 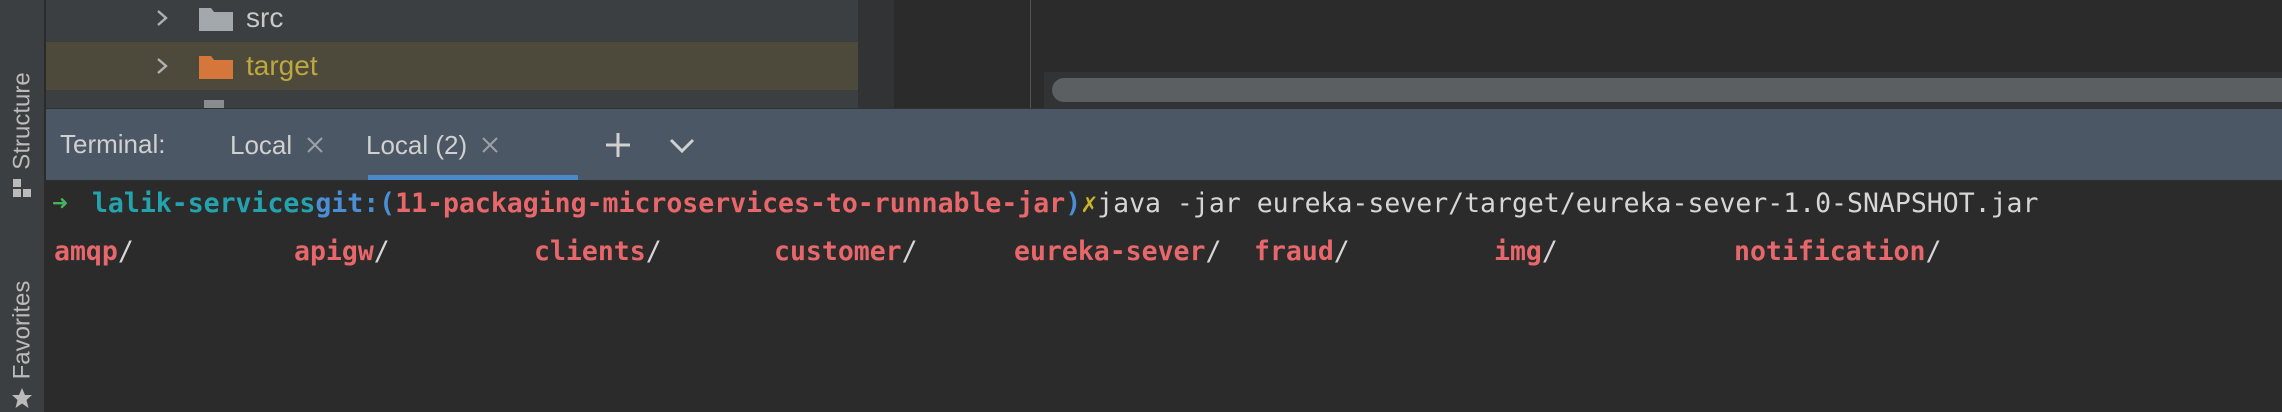 I want to click on star-icon, so click(x=22, y=398).